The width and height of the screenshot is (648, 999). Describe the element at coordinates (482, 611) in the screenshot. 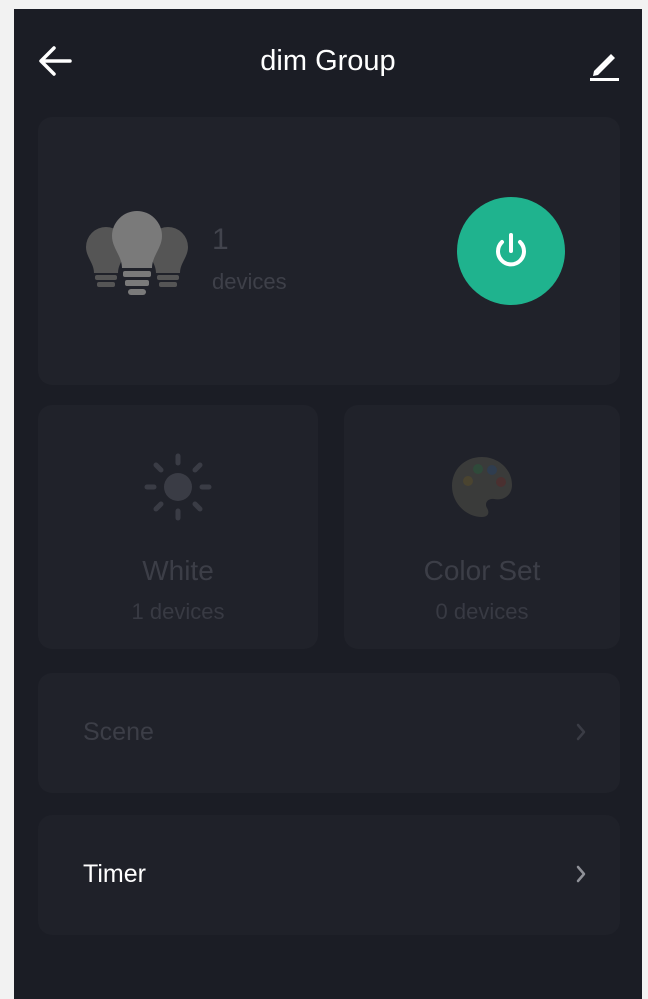

I see `color-set-tile-count: 0 devices` at that location.